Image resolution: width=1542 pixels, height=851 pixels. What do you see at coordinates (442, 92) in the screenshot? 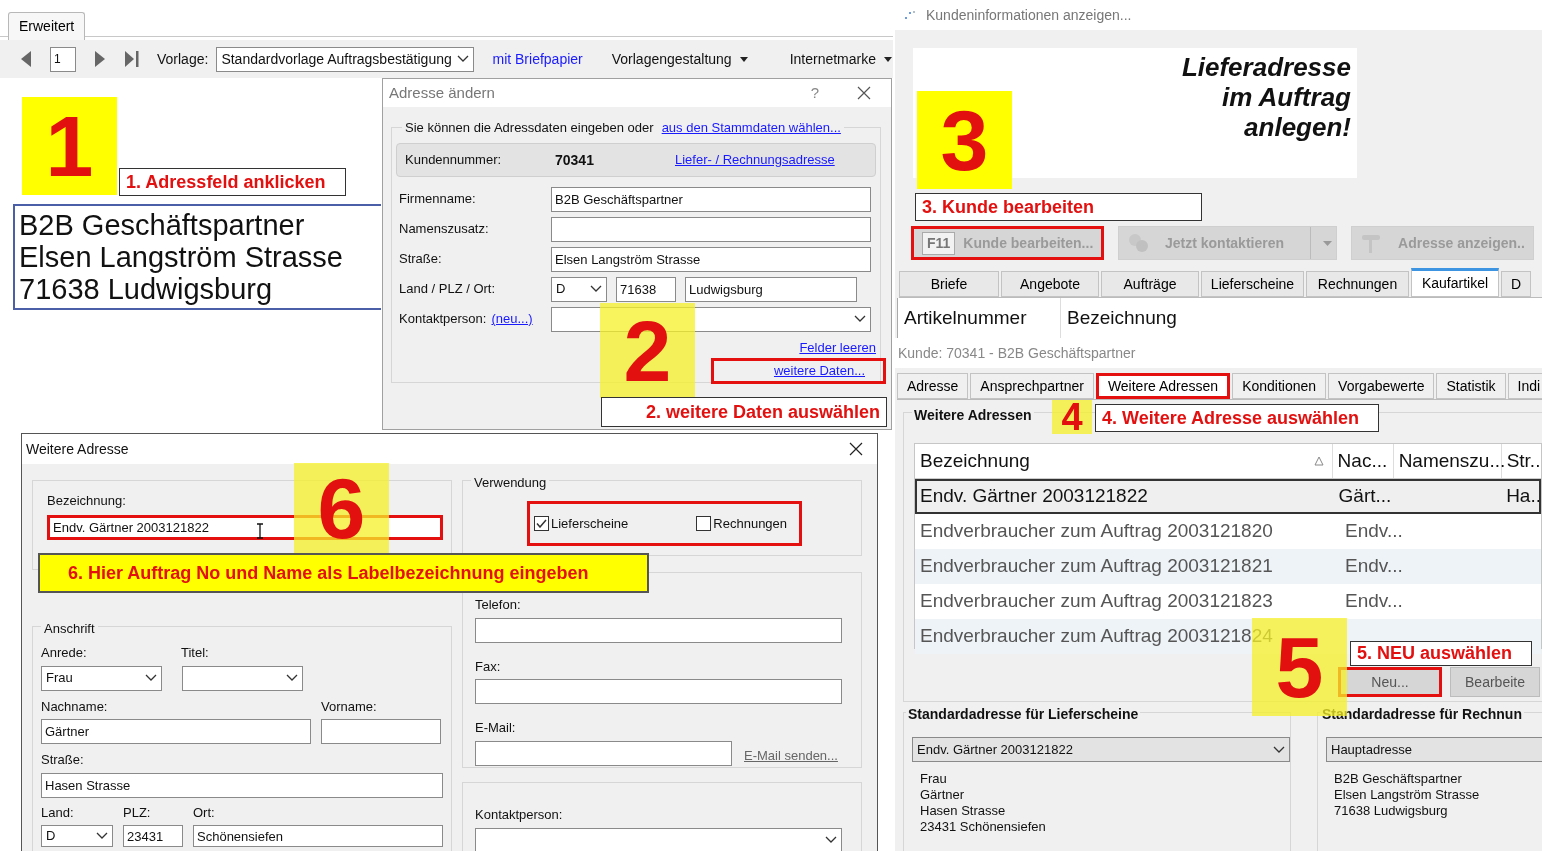
I see `dialog-title: Adresse ändern` at bounding box center [442, 92].